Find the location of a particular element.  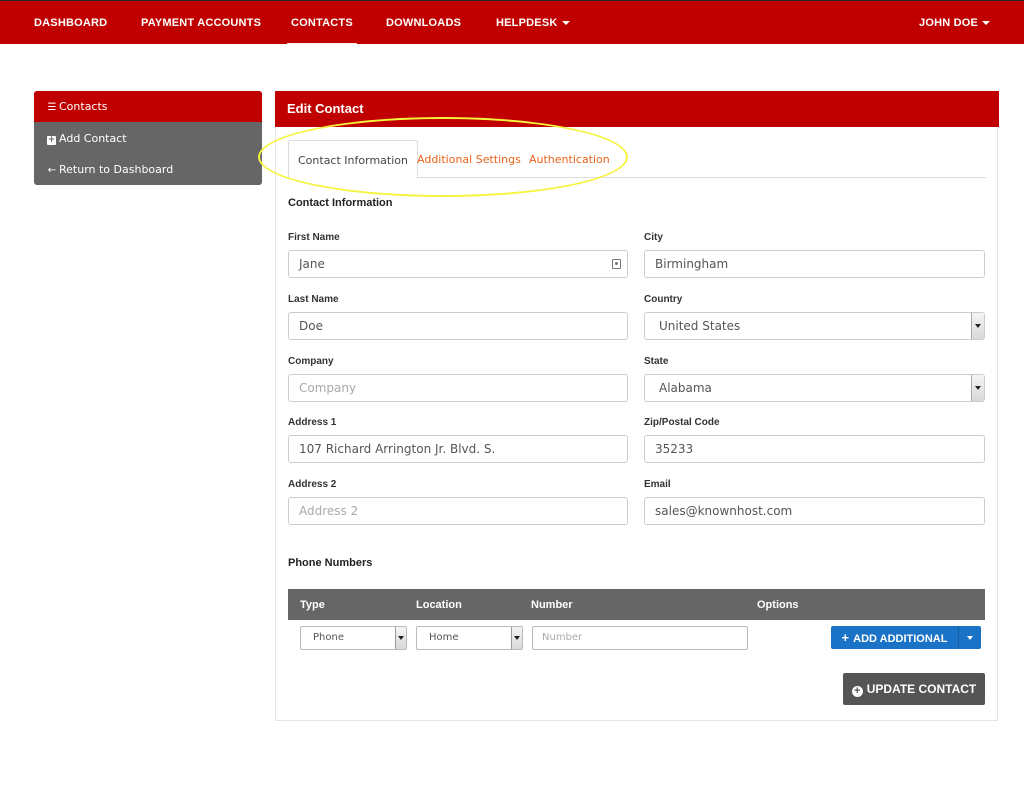

nav-helpdesk: HELPDESK is located at coordinates (533, 23).